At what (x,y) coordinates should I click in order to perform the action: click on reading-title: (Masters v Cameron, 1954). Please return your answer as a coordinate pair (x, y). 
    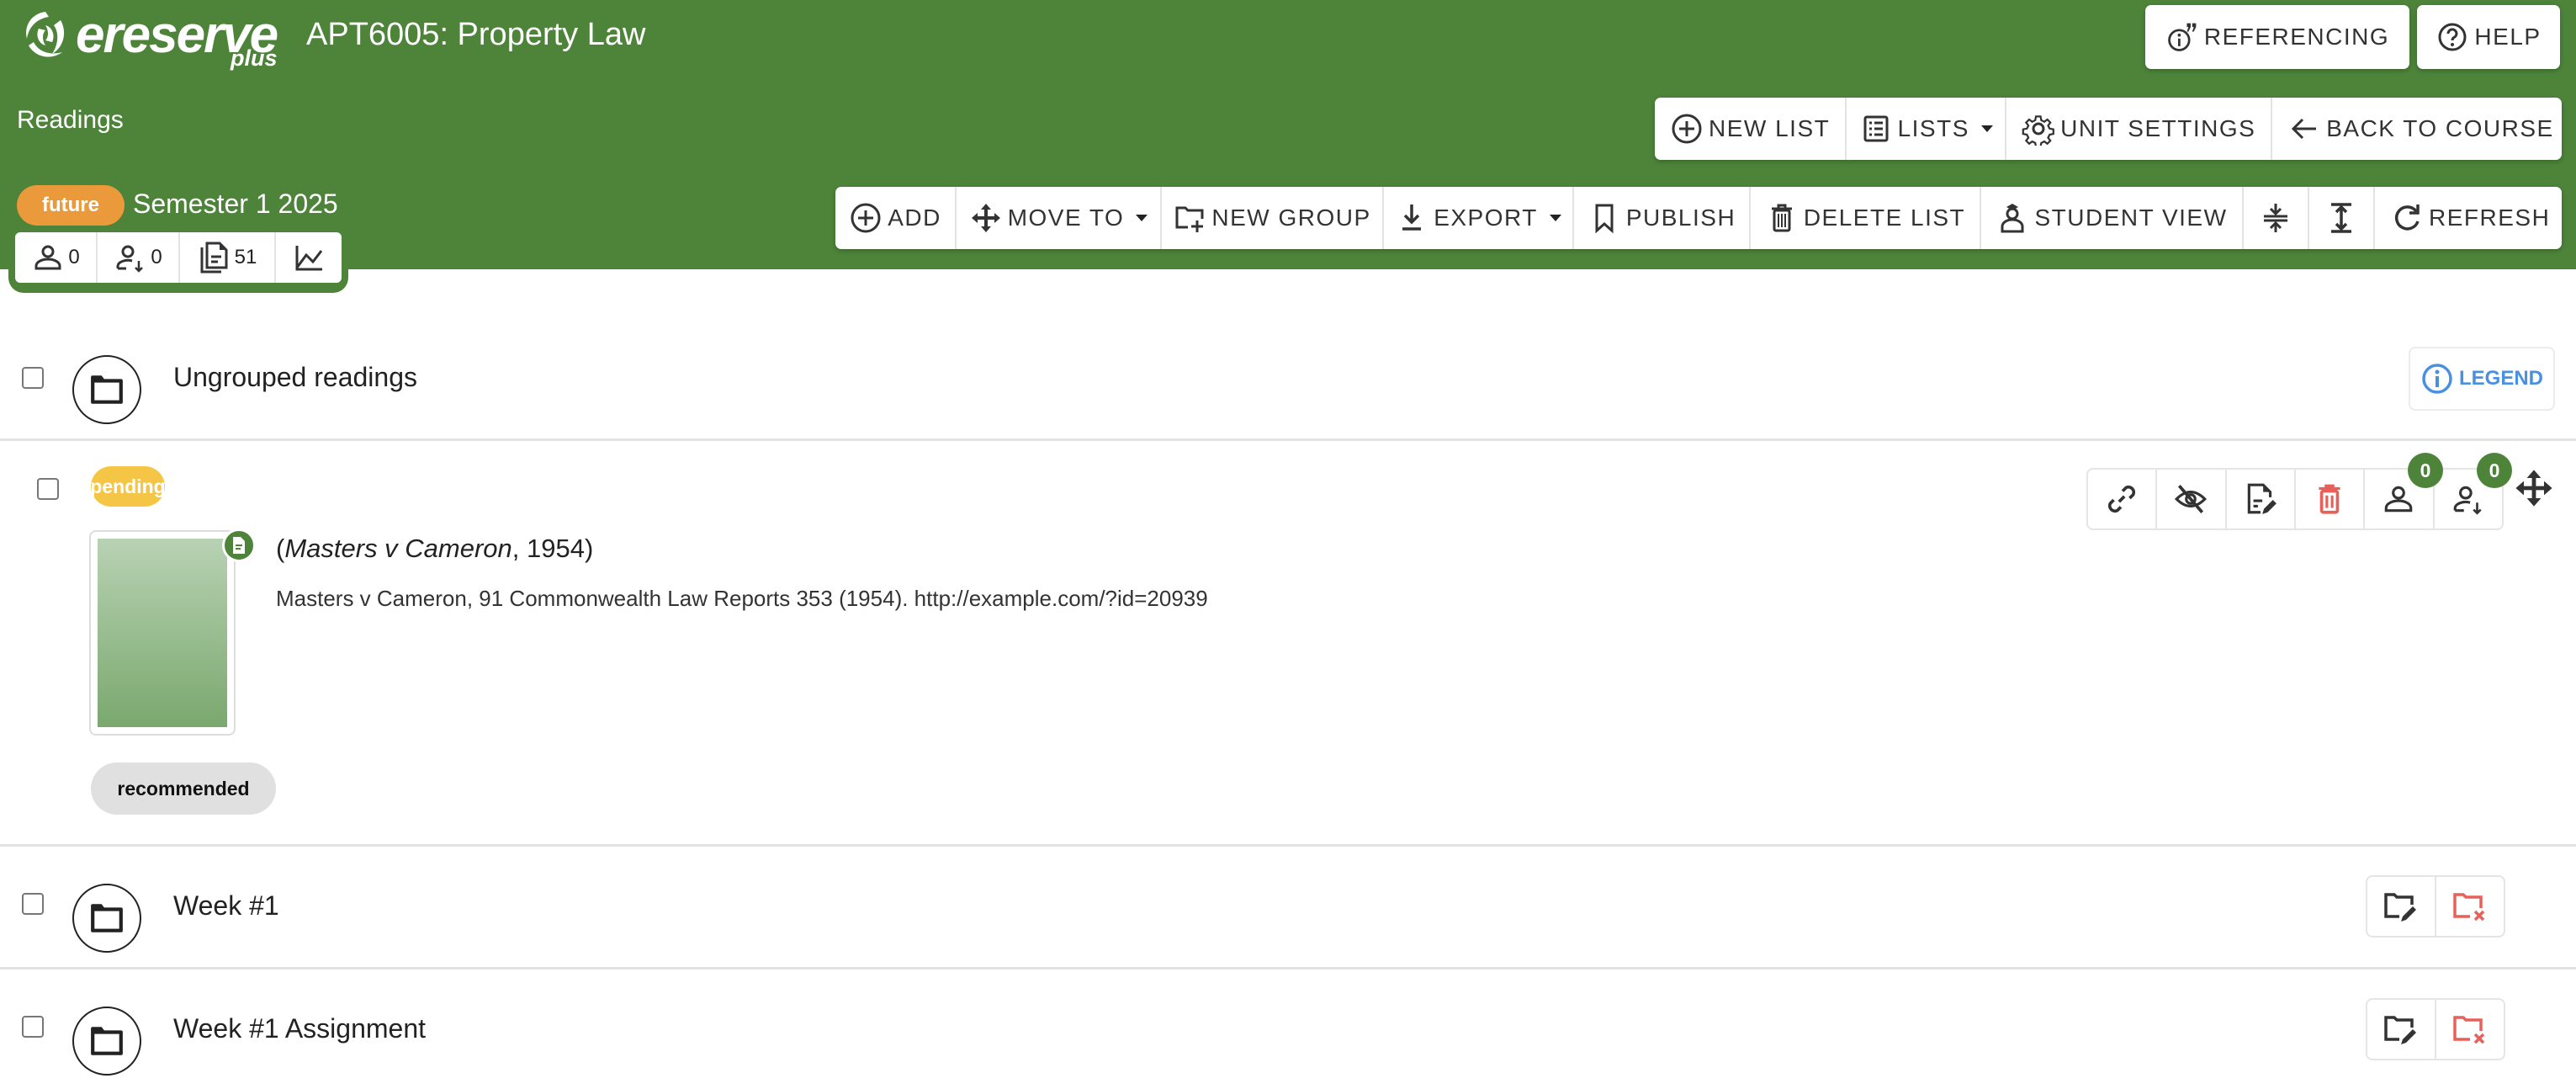
    Looking at the image, I should click on (435, 549).